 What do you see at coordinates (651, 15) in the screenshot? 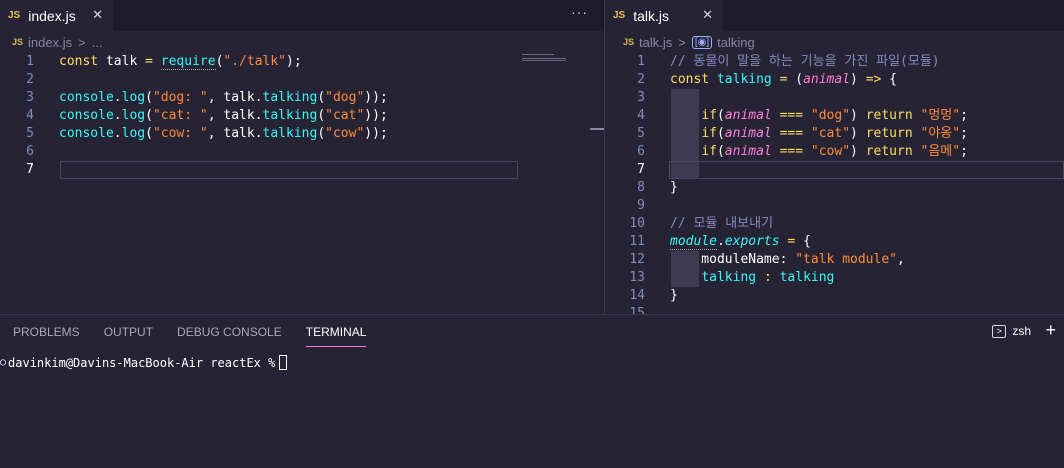
I see `tab-label: talk.js` at bounding box center [651, 15].